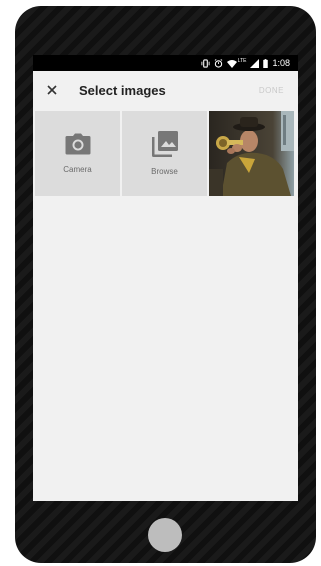  I want to click on close-button, so click(52, 90).